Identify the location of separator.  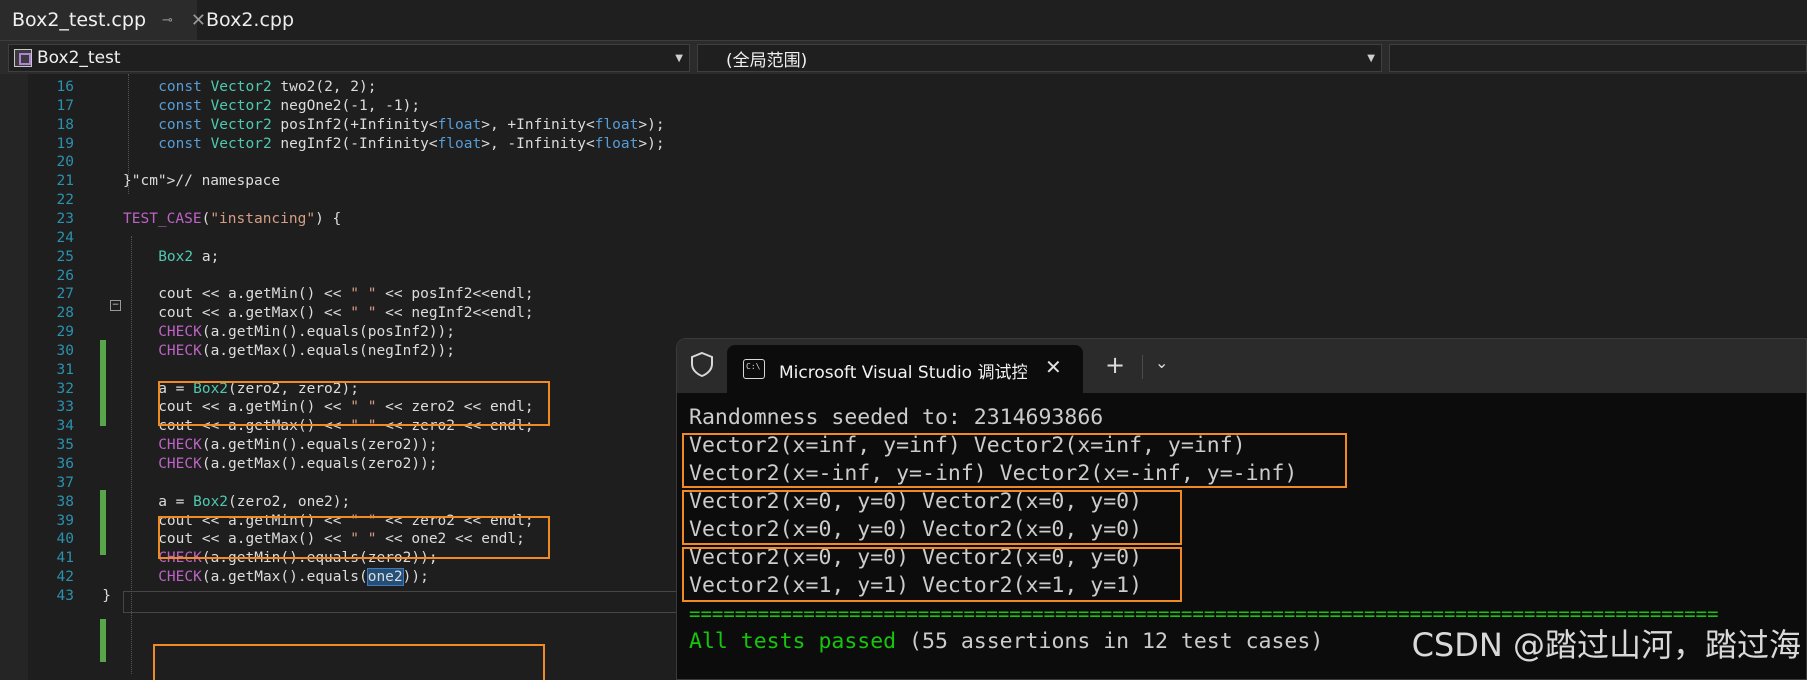
(1142, 367).